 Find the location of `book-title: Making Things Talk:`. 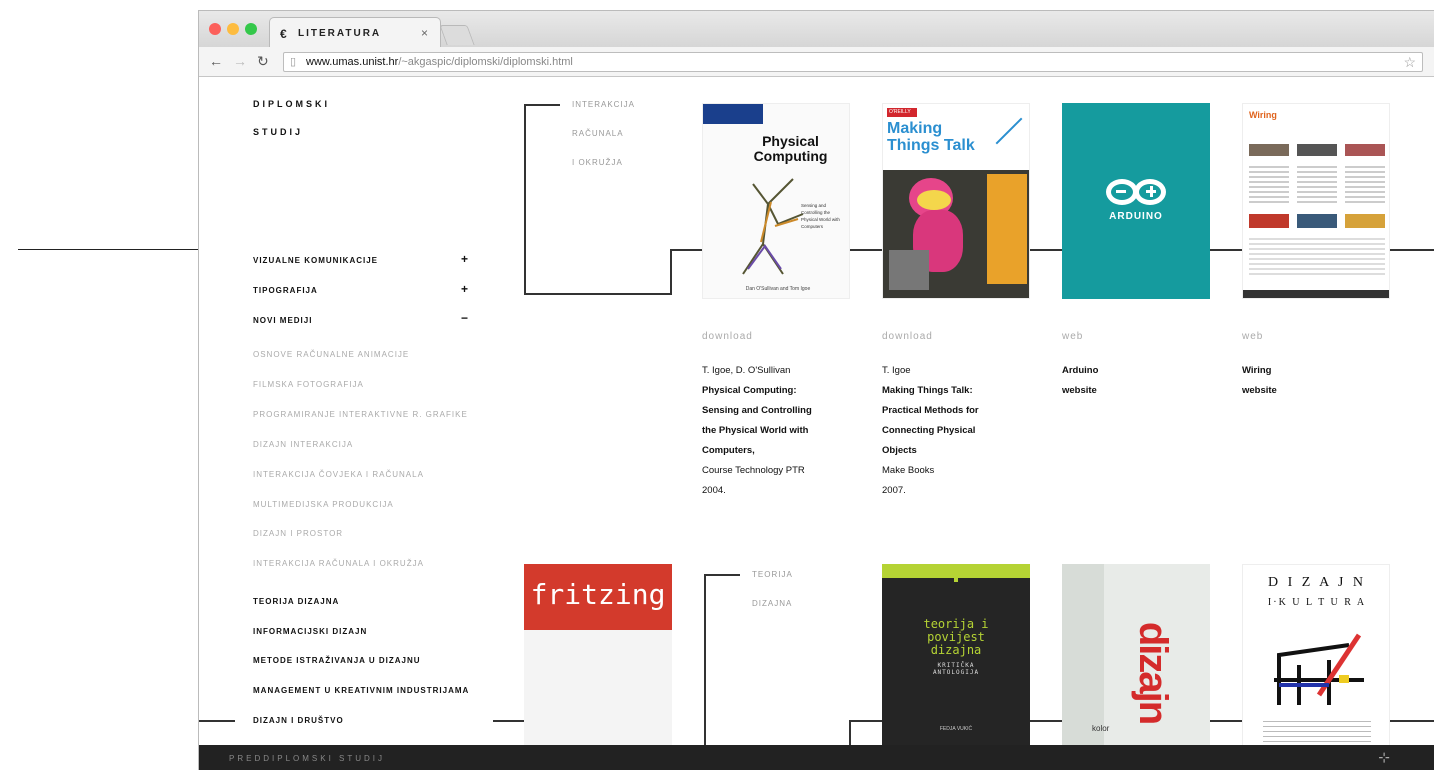

book-title: Making Things Talk: is located at coordinates (927, 390).